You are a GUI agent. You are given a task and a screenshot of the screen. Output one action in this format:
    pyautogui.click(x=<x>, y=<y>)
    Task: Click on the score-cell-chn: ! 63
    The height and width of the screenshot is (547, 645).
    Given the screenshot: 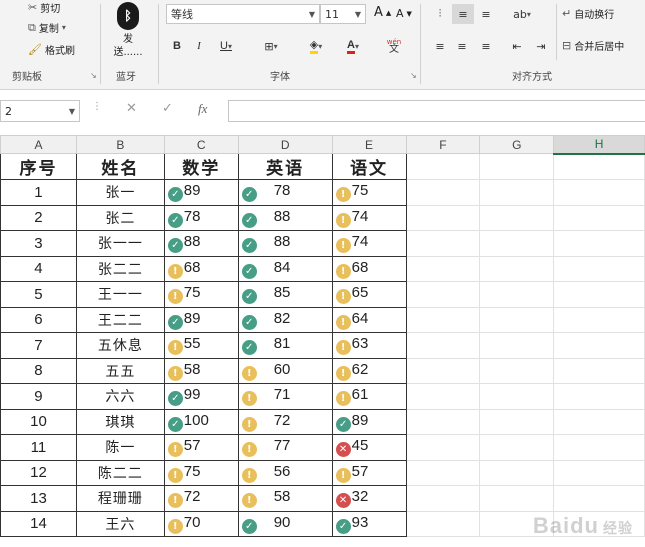 What is the action you would take?
    pyautogui.click(x=369, y=345)
    